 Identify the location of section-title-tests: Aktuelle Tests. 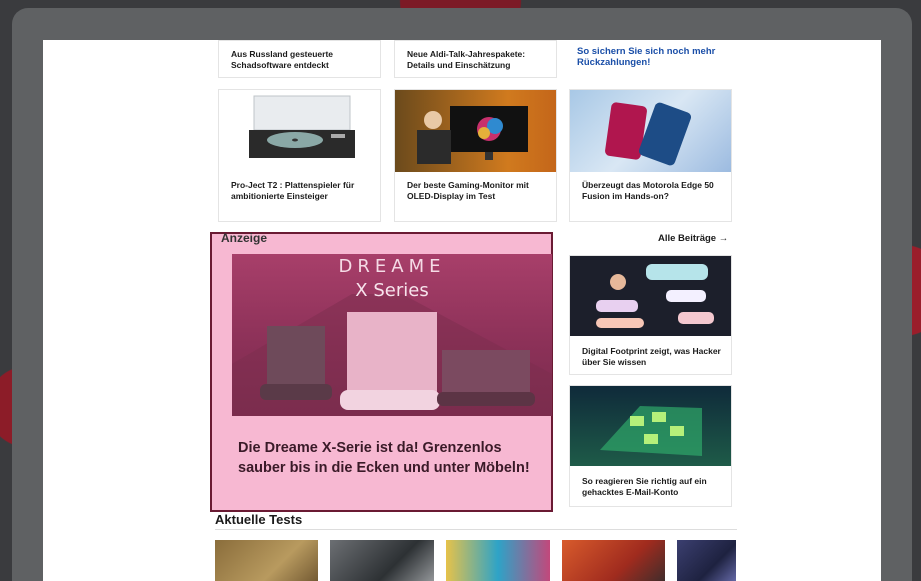
(259, 519).